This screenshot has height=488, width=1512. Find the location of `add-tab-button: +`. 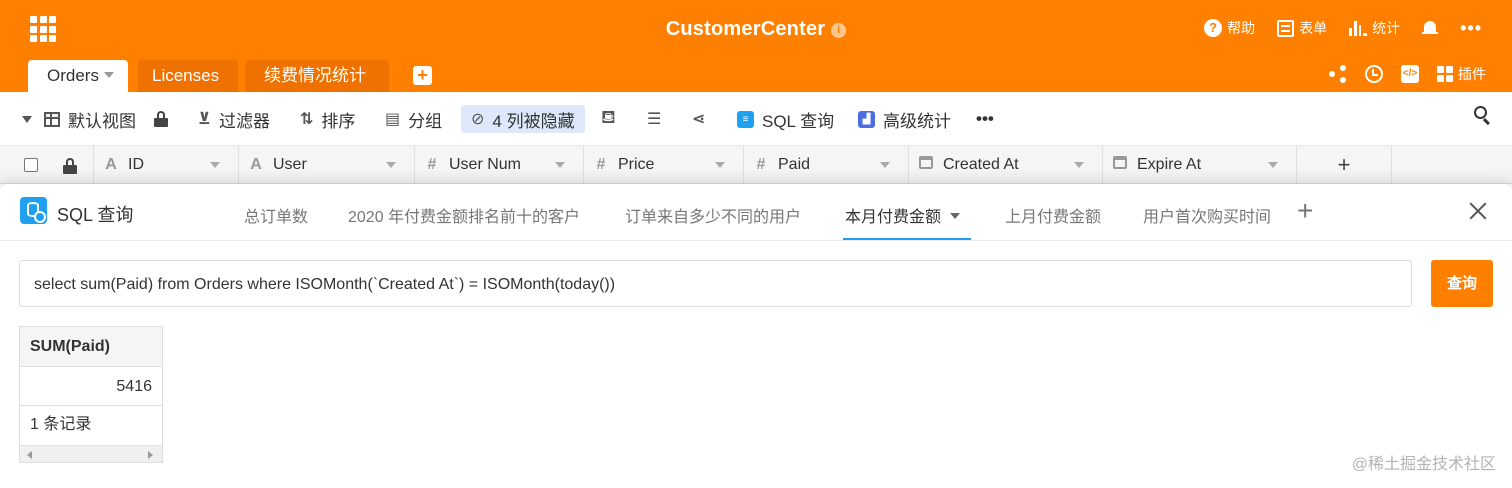

add-tab-button: + is located at coordinates (422, 75).